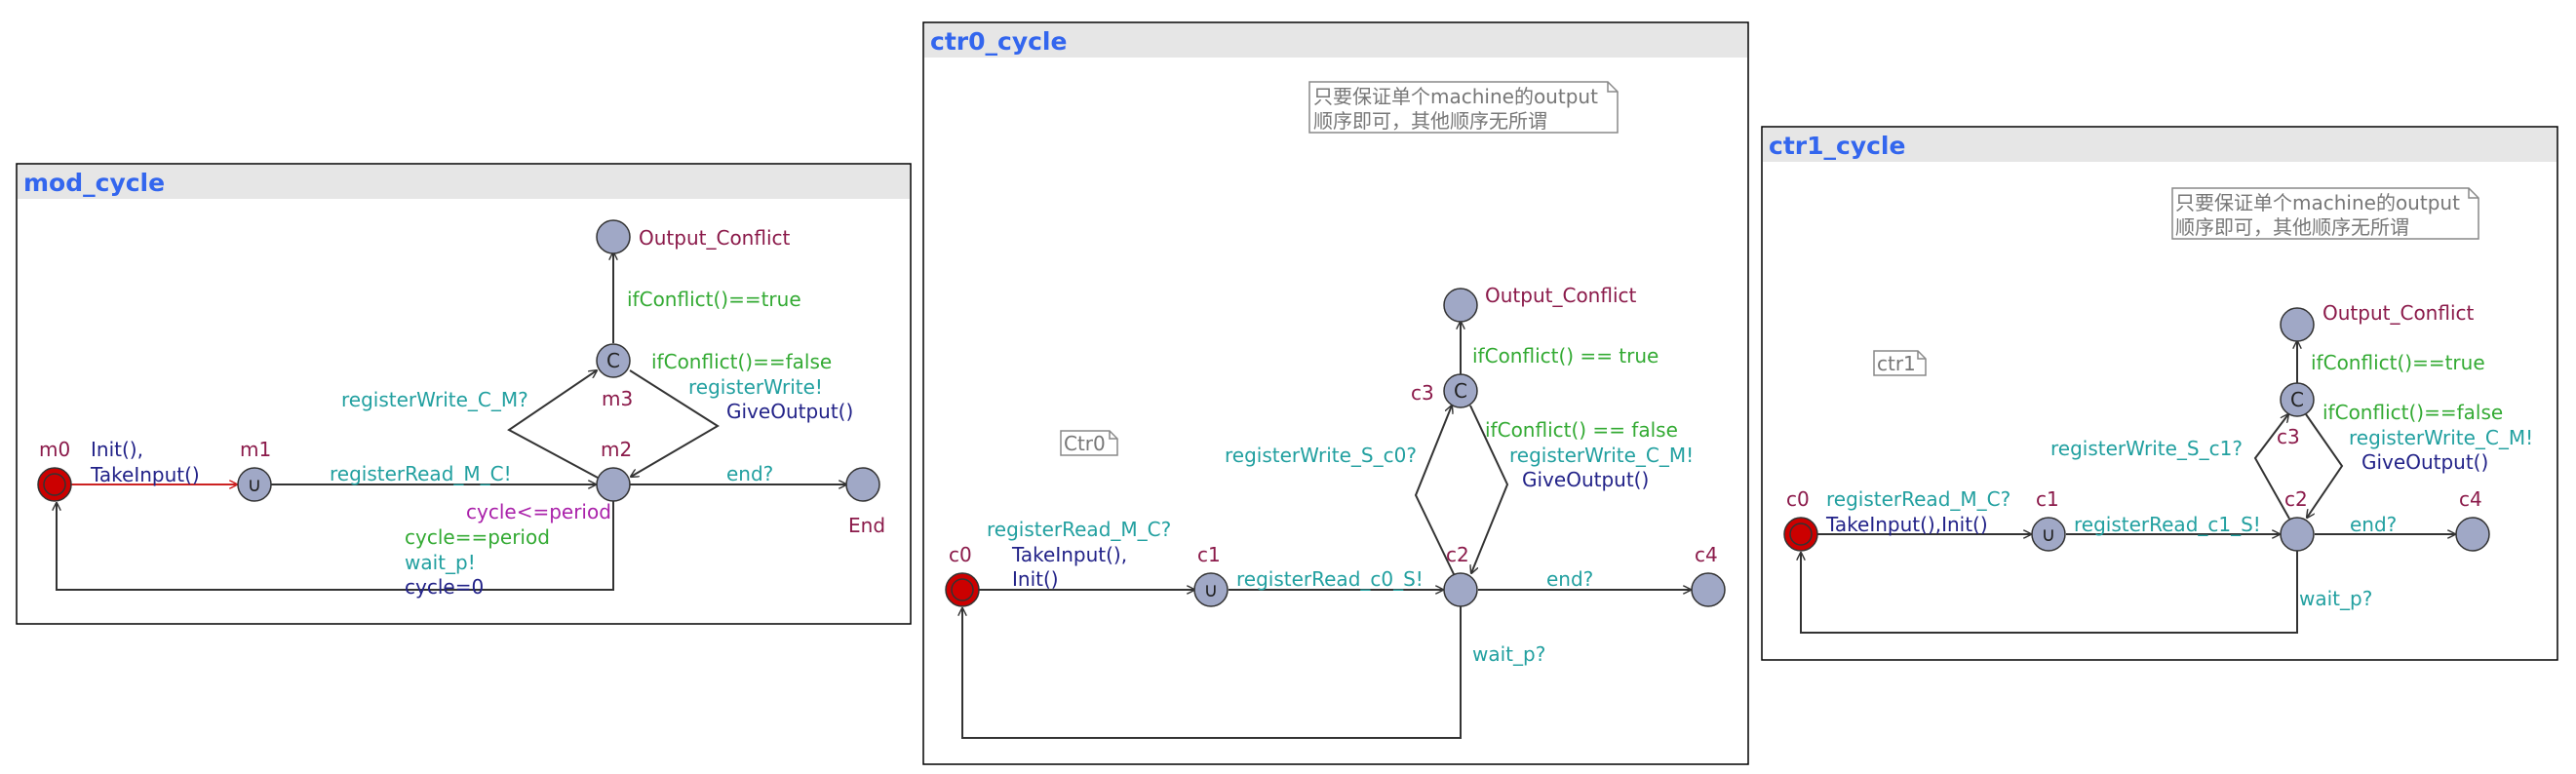  Describe the element at coordinates (1330, 579) in the screenshot. I see `sync-register-read-send: registerRead_c0_S!` at that location.